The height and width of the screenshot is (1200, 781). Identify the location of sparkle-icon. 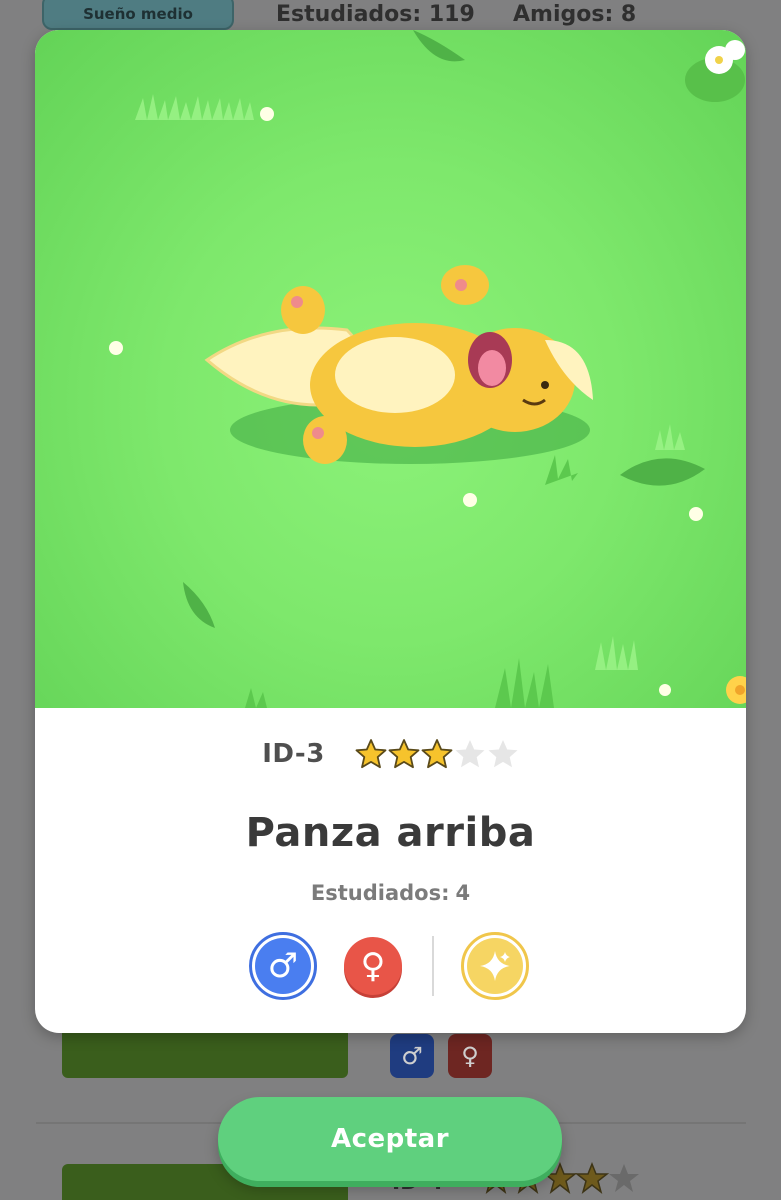
(495, 966).